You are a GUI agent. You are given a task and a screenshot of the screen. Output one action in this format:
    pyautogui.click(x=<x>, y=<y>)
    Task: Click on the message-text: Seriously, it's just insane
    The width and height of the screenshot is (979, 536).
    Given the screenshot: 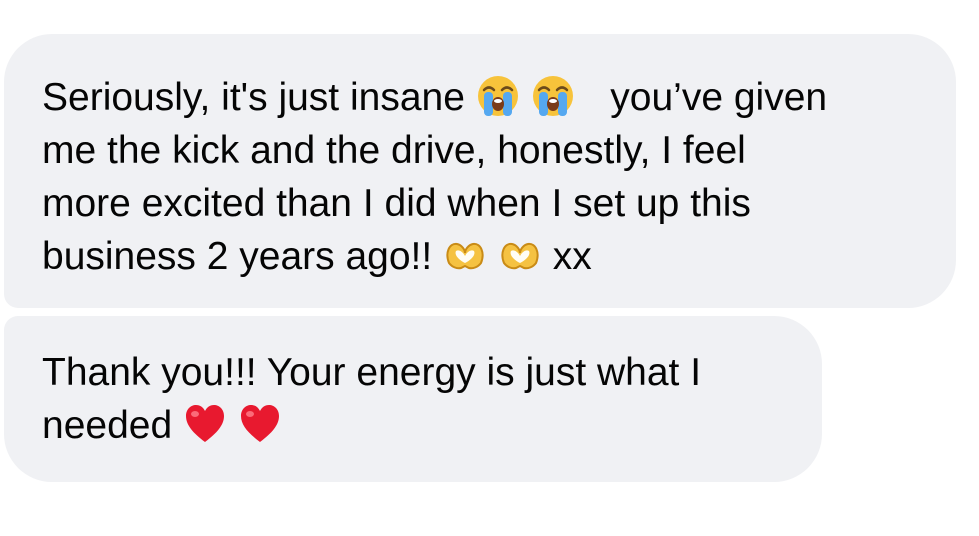 What is the action you would take?
    pyautogui.click(x=253, y=97)
    